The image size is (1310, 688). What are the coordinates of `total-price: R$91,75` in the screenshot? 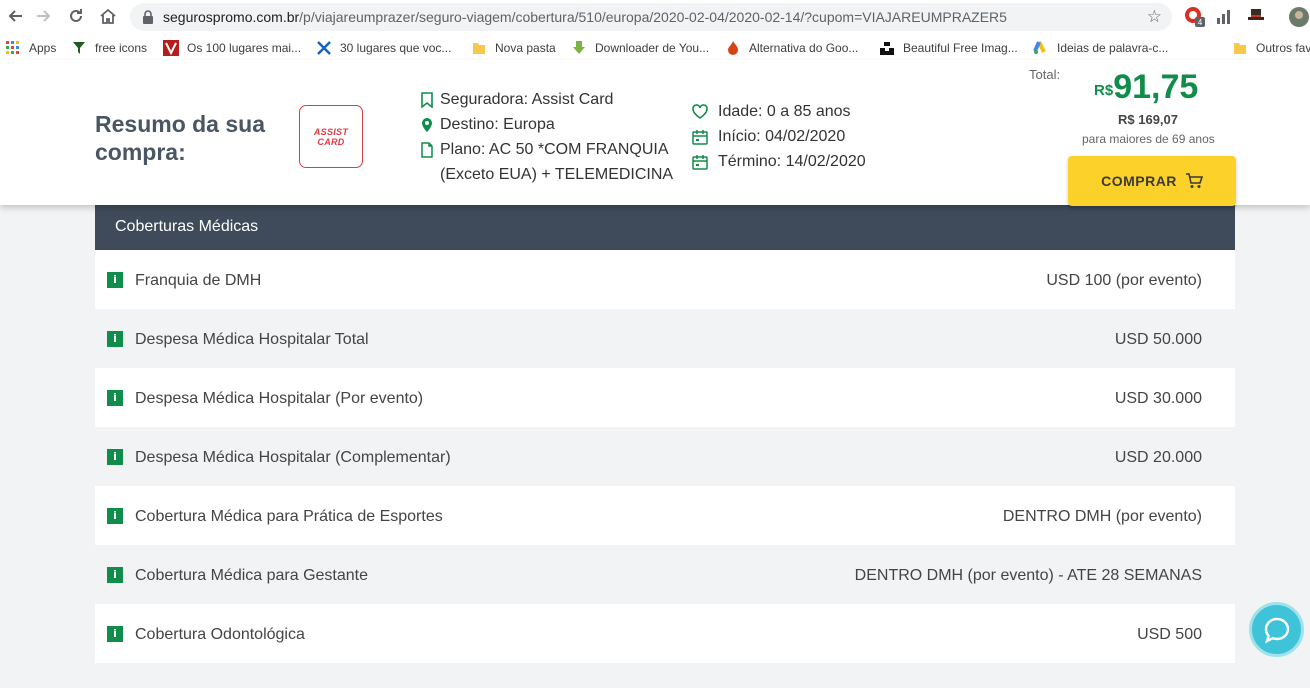 It's located at (1146, 87).